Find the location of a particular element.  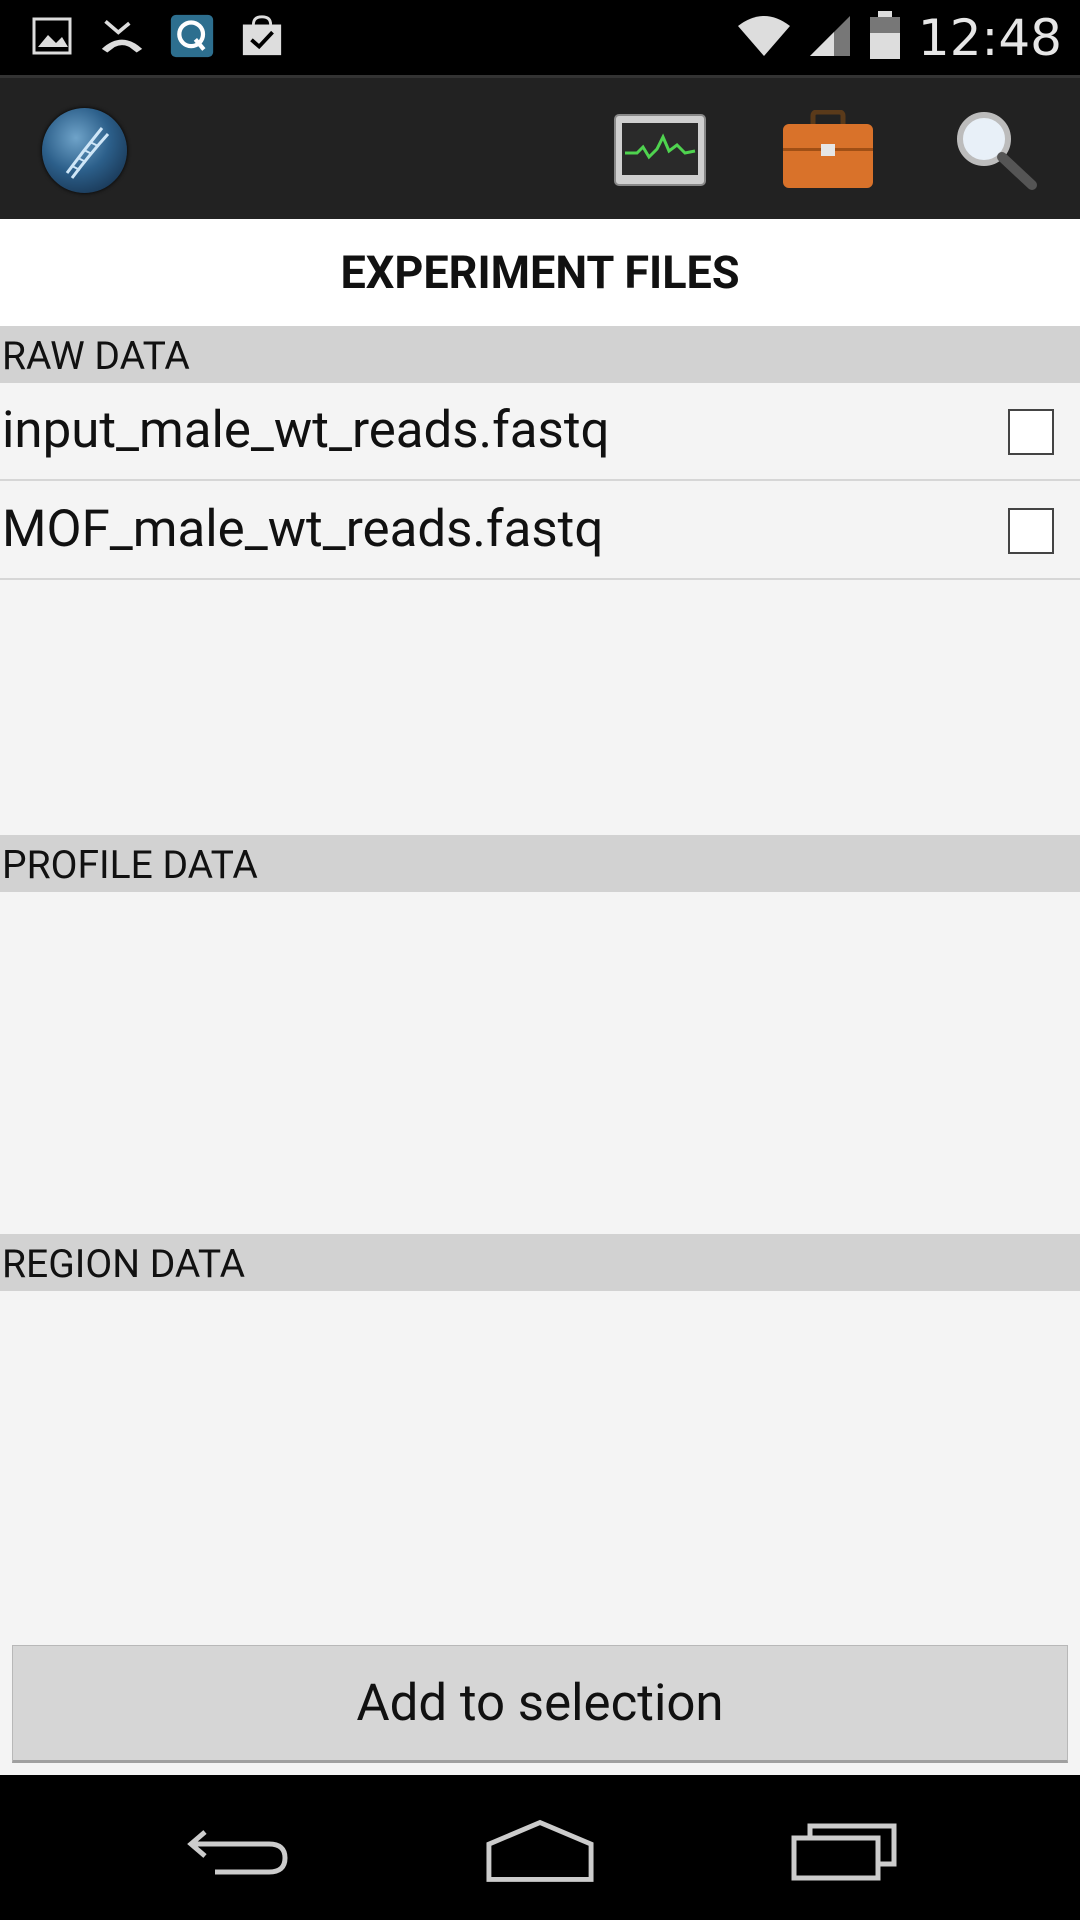

clock: 12:48 is located at coordinates (989, 37).